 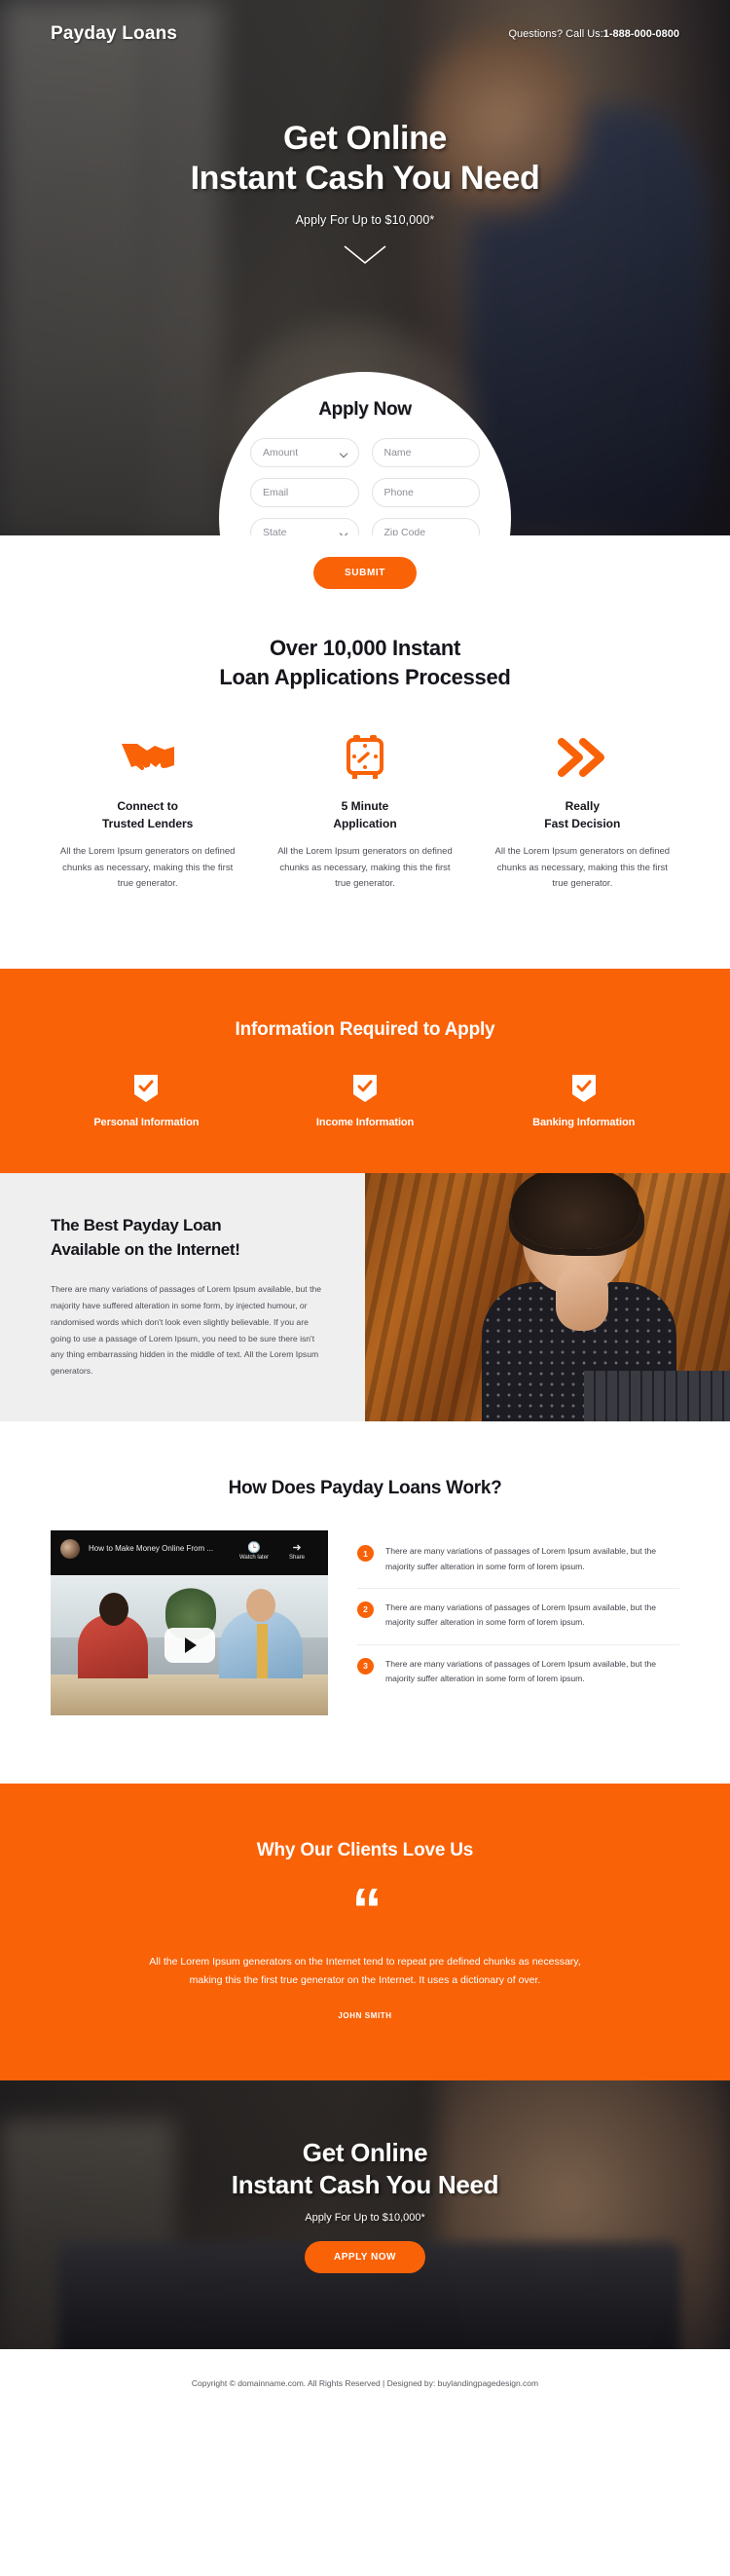 I want to click on zip-input: Zip Code, so click(x=426, y=526).